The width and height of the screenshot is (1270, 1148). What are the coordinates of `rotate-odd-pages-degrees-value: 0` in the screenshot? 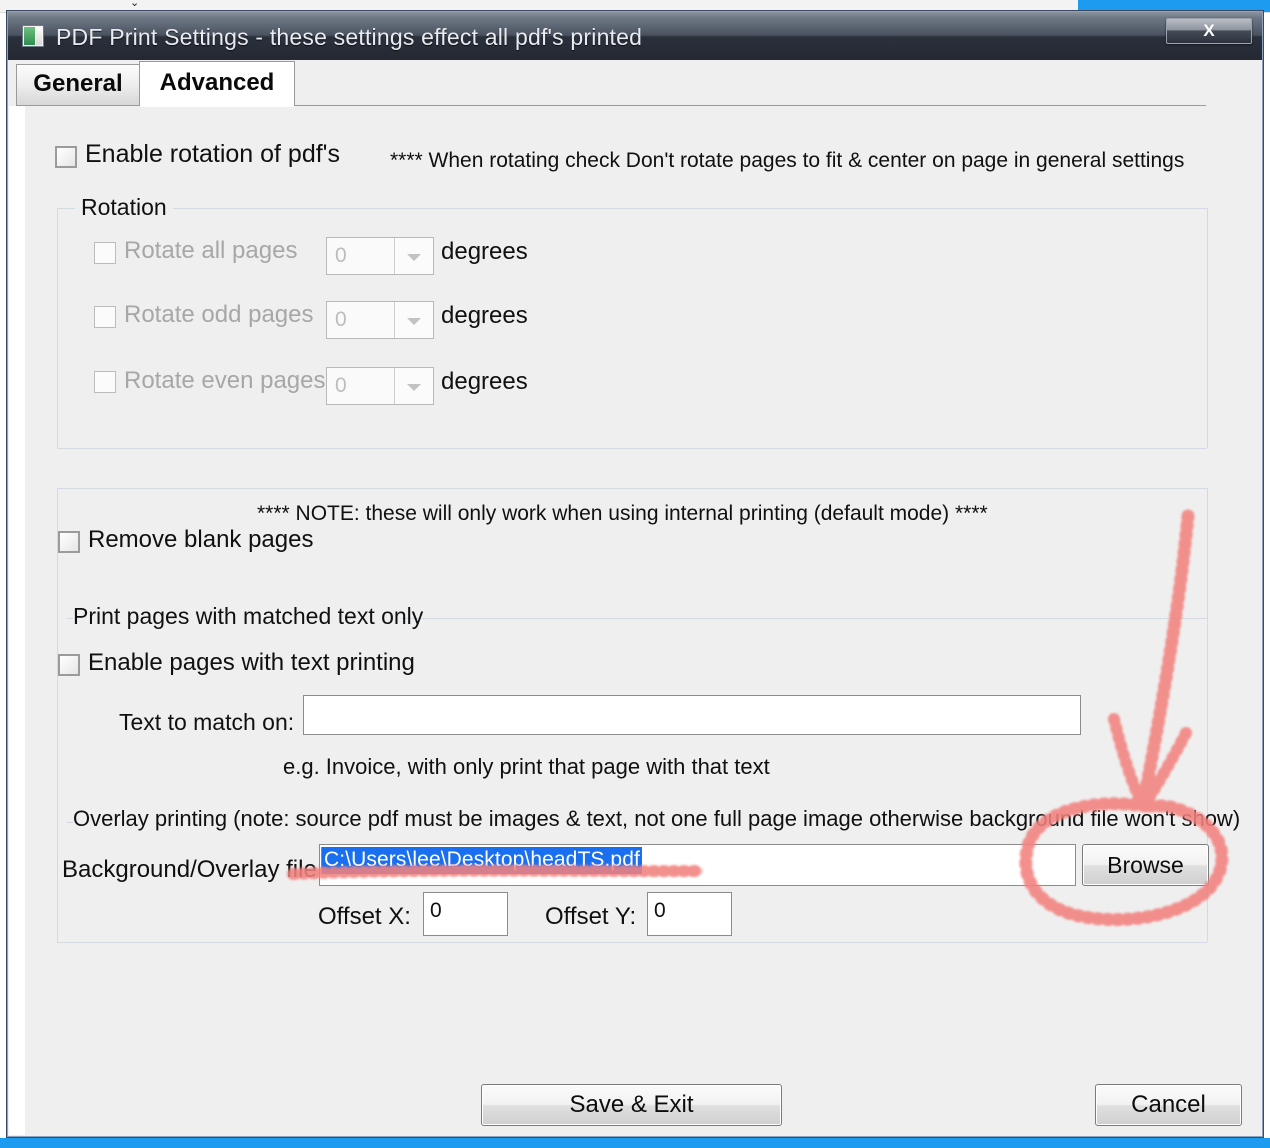 It's located at (341, 319).